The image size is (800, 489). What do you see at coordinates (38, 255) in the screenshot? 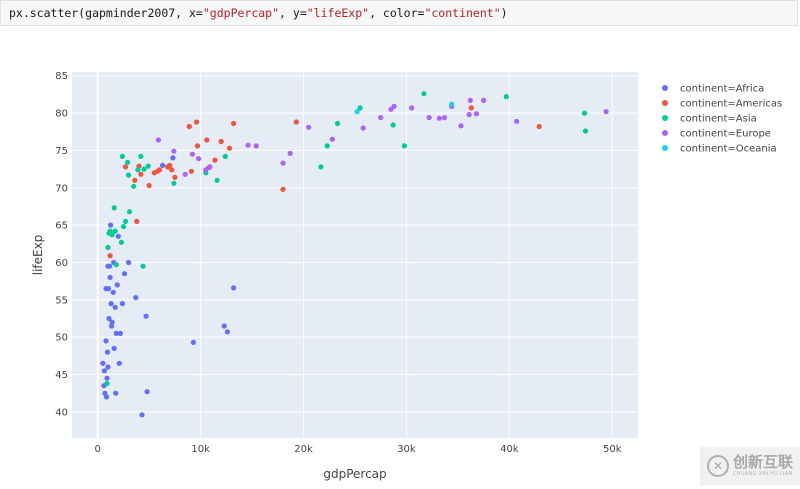
I see `y-axis-title: lifeExp` at bounding box center [38, 255].